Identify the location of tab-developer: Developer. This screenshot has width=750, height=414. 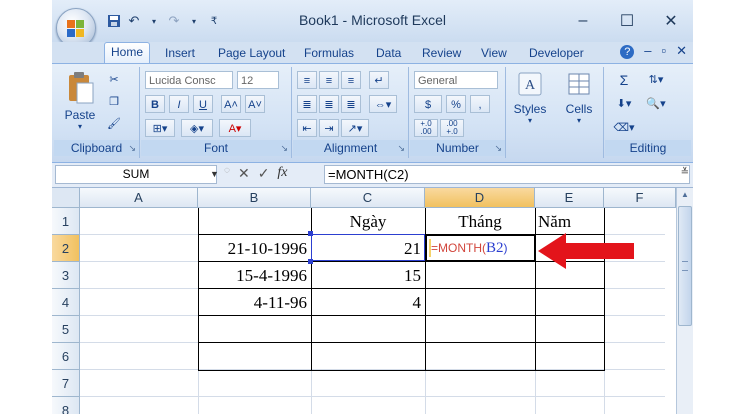
(556, 53).